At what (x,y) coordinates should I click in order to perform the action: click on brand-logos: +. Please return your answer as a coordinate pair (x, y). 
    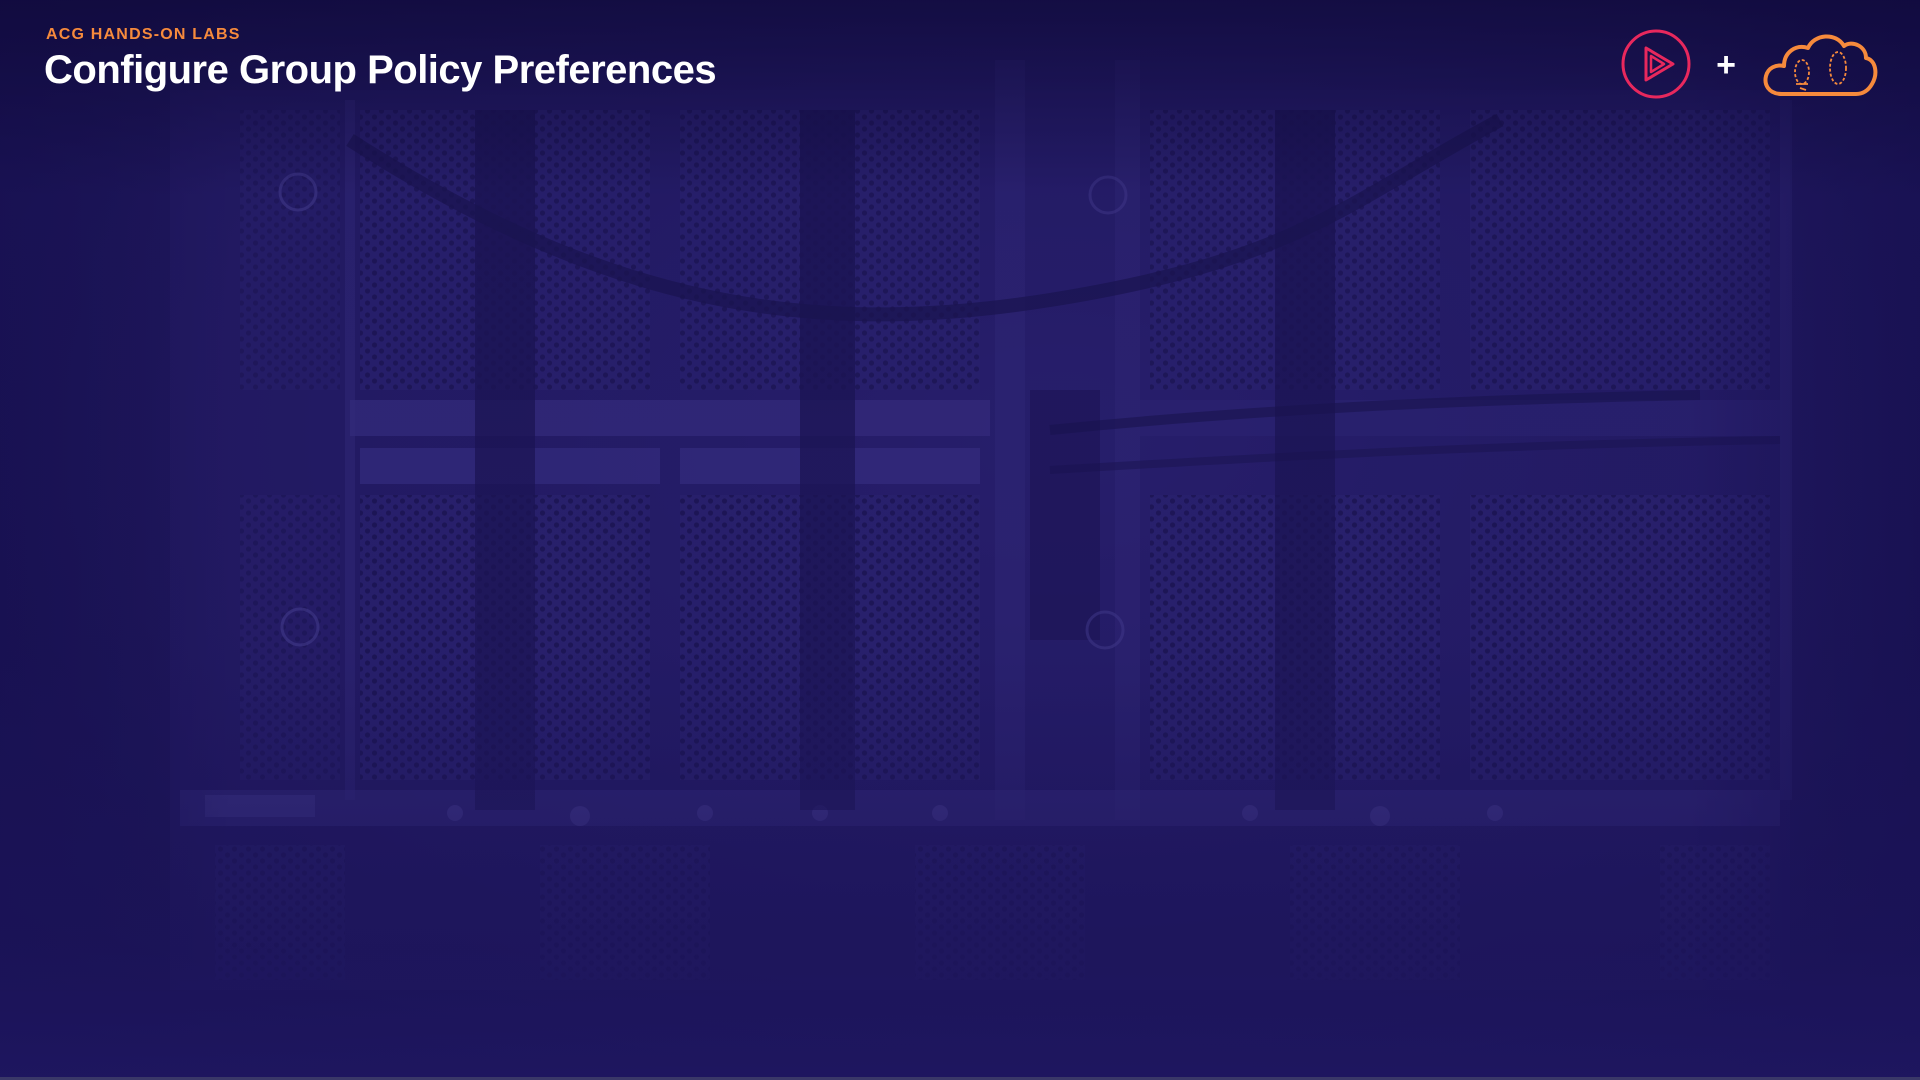
    Looking at the image, I should click on (1749, 64).